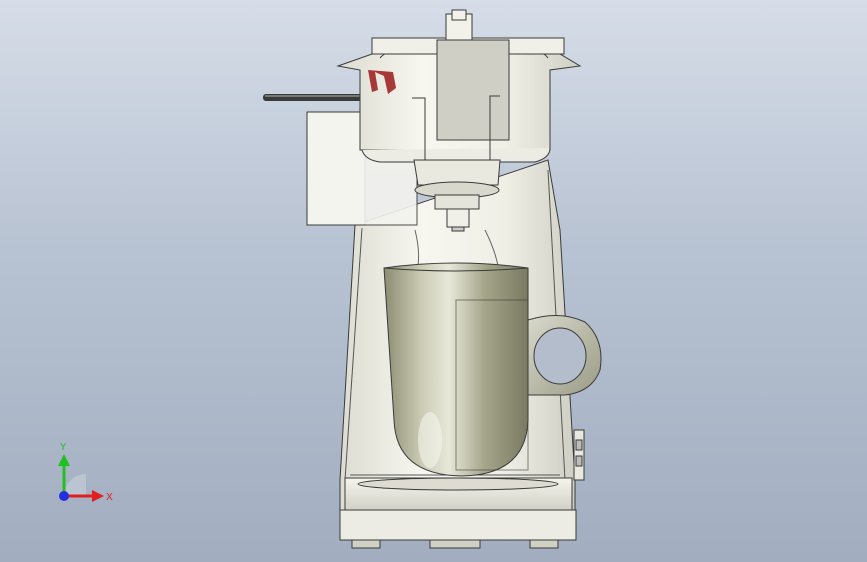 The width and height of the screenshot is (867, 562). Describe the element at coordinates (85, 472) in the screenshot. I see `orientation-triad: Y X` at that location.